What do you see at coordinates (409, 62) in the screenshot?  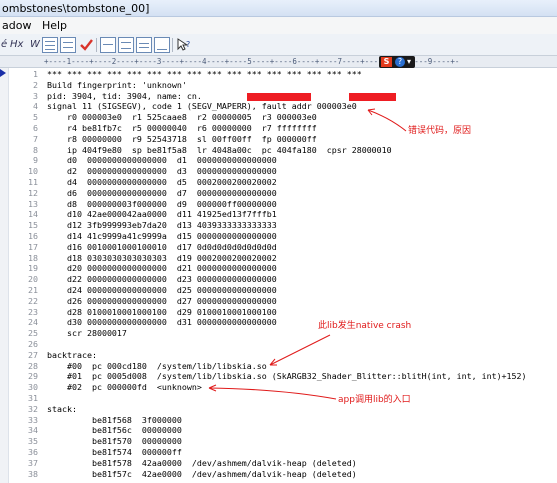 I see `ime-dropdown-icon: ▾` at bounding box center [409, 62].